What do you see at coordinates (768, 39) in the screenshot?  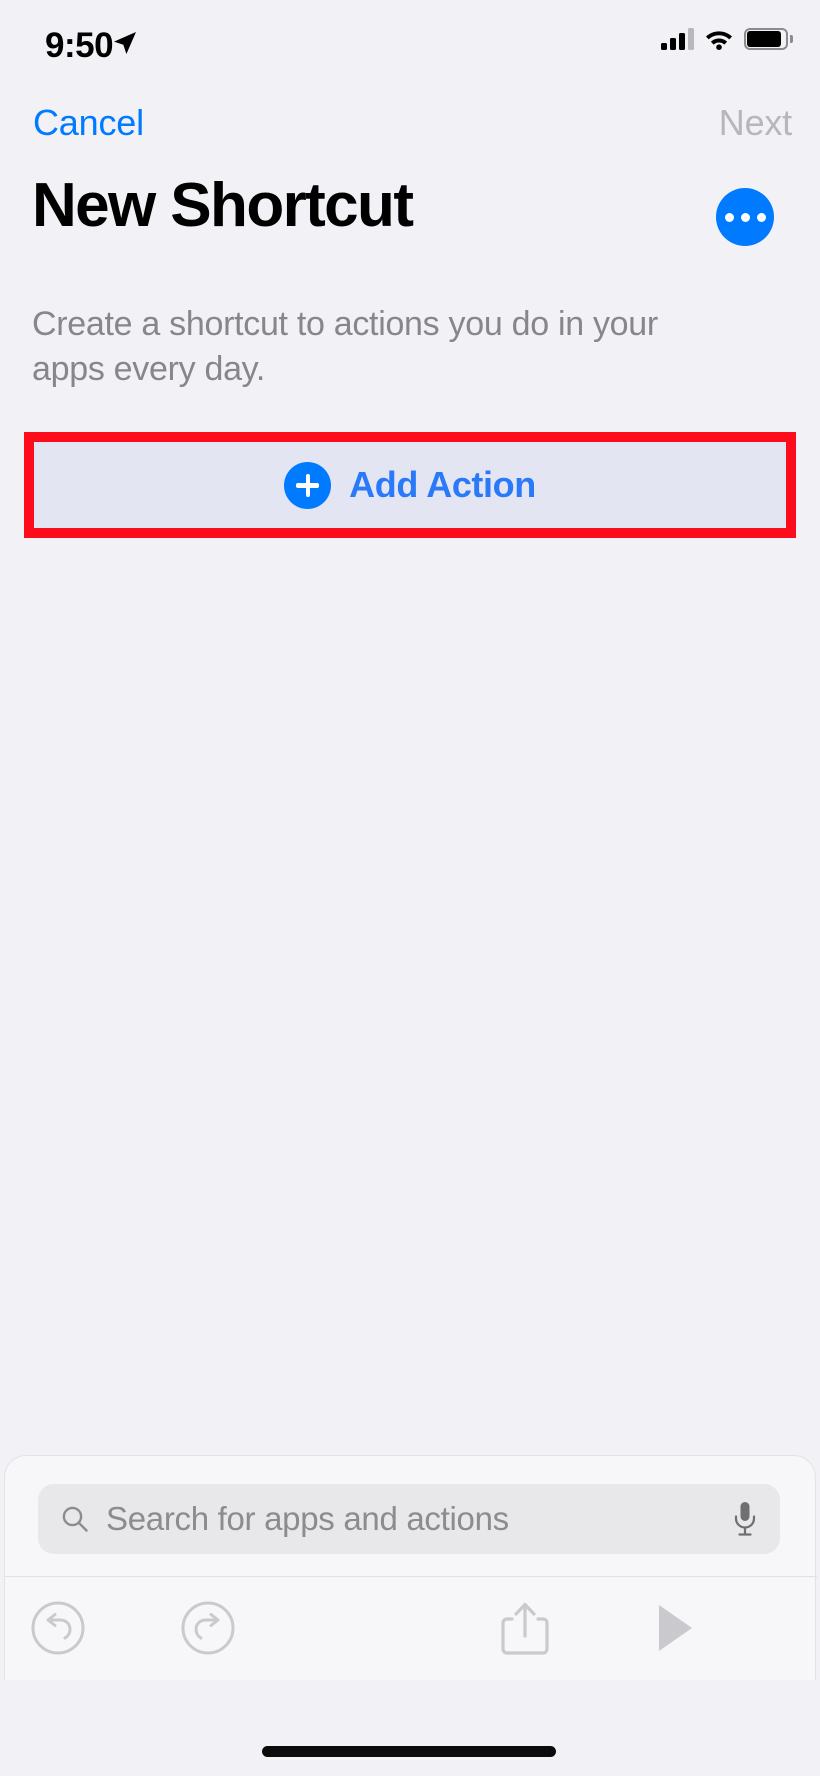 I see `battery-full-icon` at bounding box center [768, 39].